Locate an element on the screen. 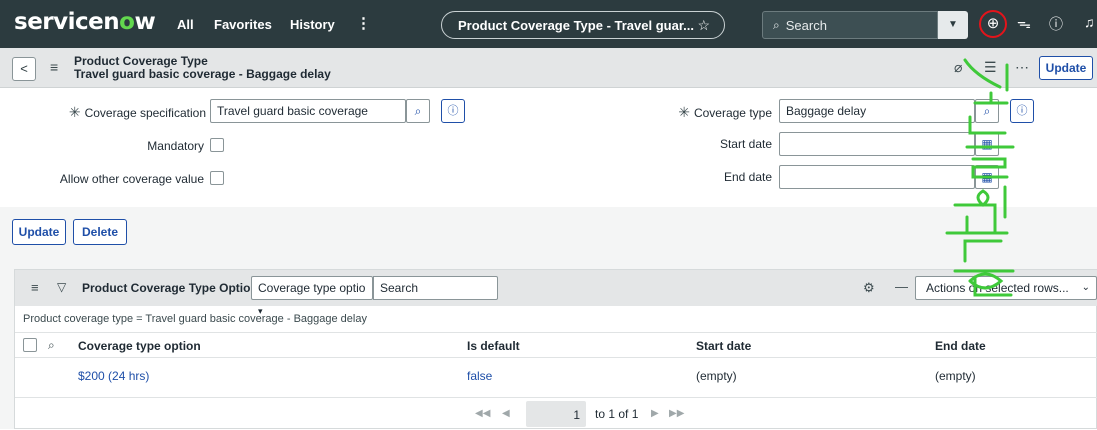  related-list-title: Product Coverage Type Options is located at coordinates (173, 288).